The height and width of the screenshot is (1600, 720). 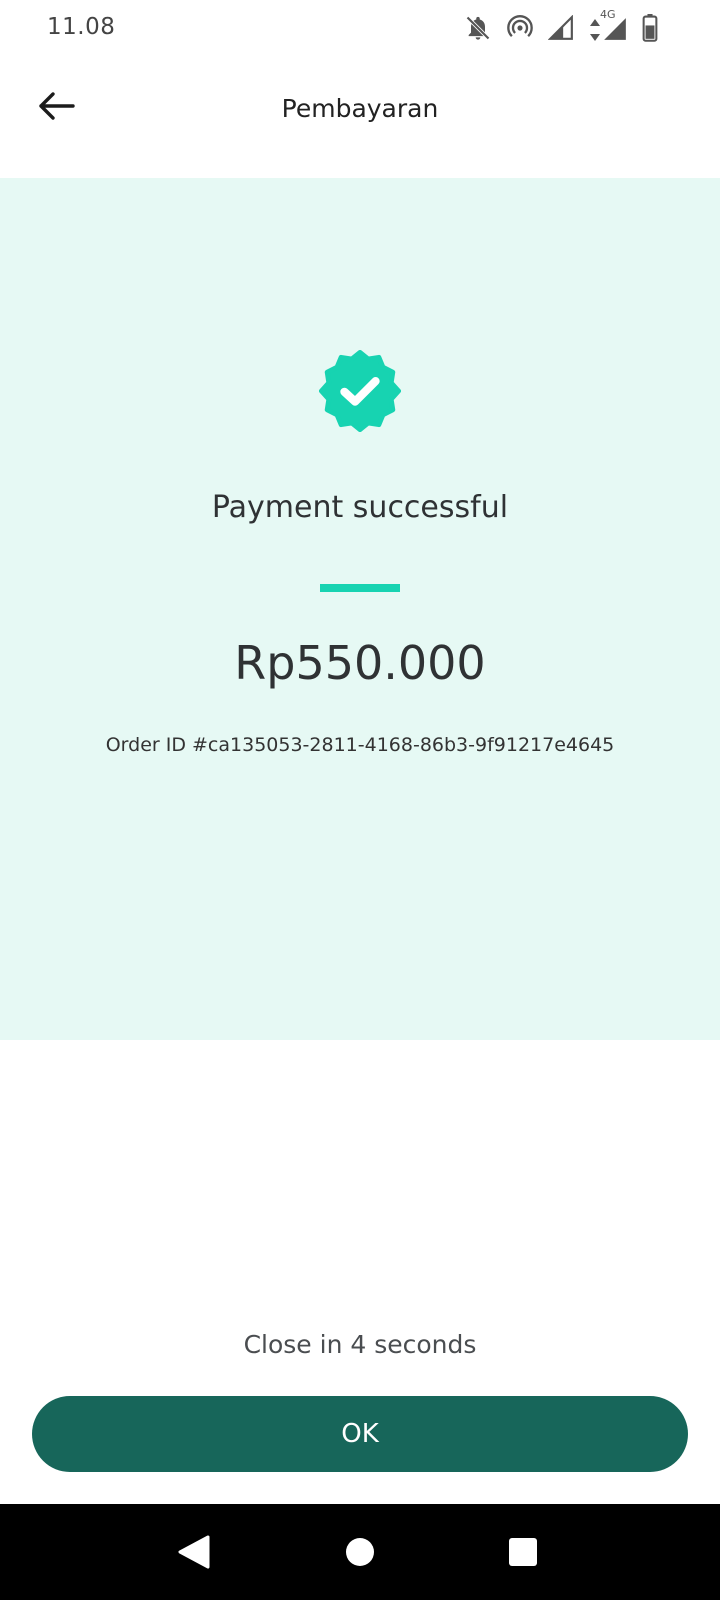 What do you see at coordinates (520, 28) in the screenshot?
I see `hotspot-icon` at bounding box center [520, 28].